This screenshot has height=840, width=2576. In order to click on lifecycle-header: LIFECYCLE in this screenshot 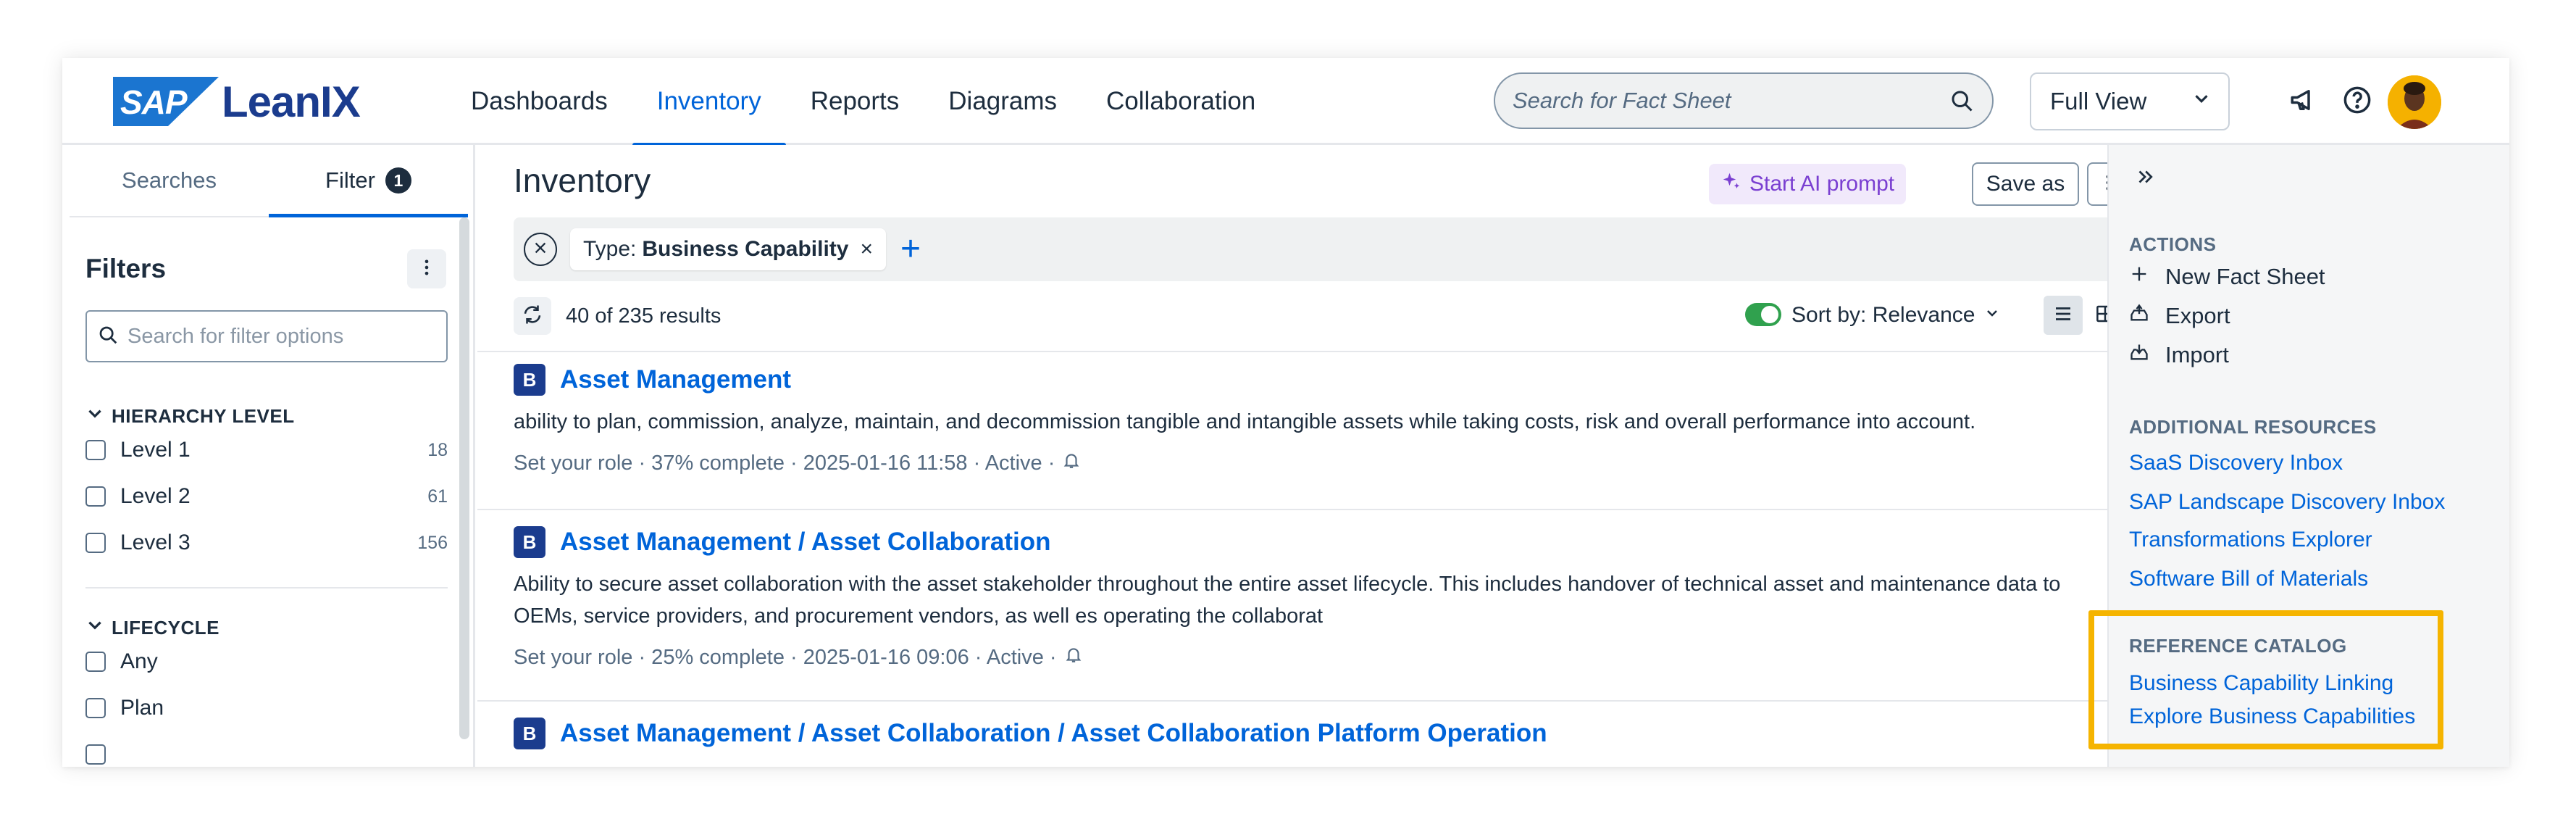, I will do `click(152, 628)`.